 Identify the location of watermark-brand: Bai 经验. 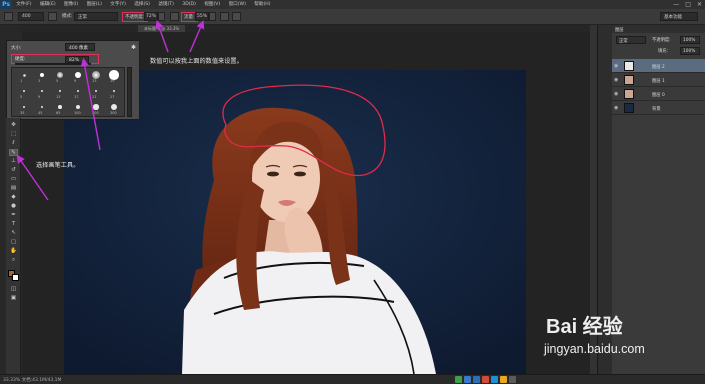
(584, 327).